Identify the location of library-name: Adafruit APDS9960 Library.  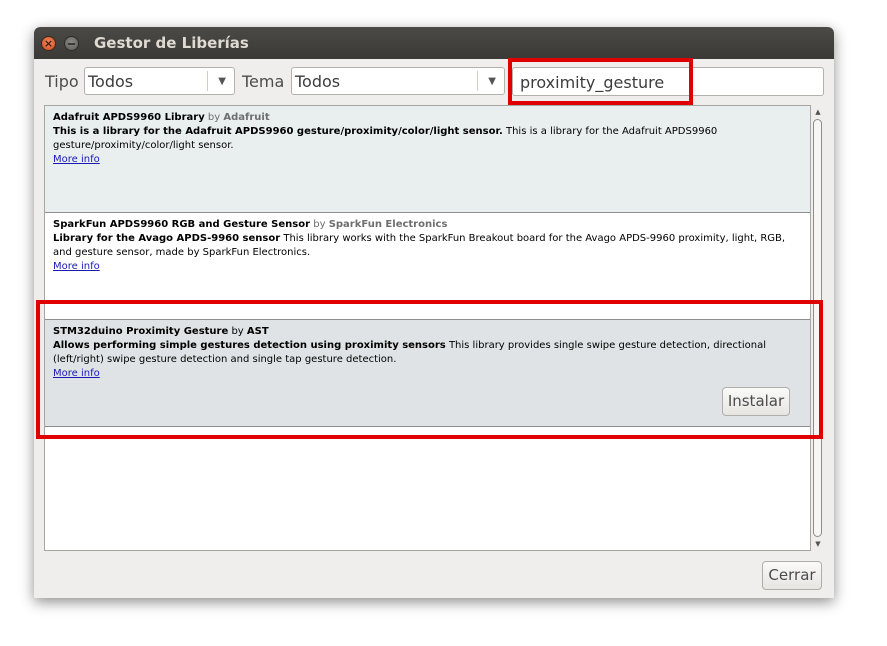
(129, 117).